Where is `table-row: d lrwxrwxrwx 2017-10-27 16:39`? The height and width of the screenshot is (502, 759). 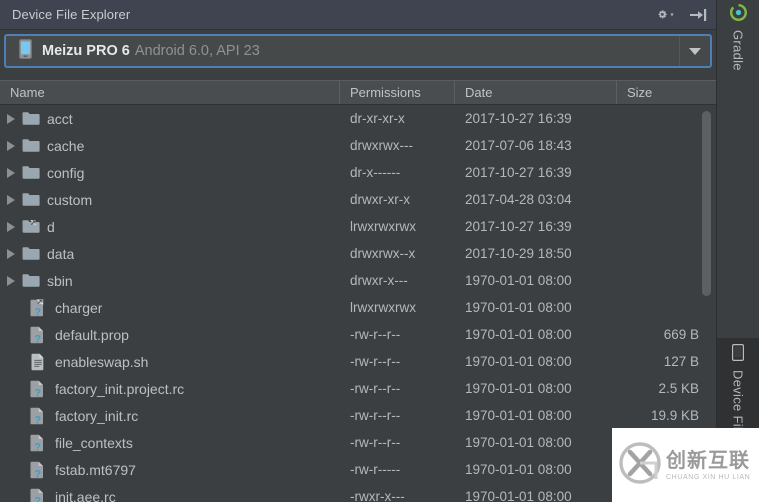 table-row: d lrwxrwxrwx 2017-10-27 16:39 is located at coordinates (358, 226).